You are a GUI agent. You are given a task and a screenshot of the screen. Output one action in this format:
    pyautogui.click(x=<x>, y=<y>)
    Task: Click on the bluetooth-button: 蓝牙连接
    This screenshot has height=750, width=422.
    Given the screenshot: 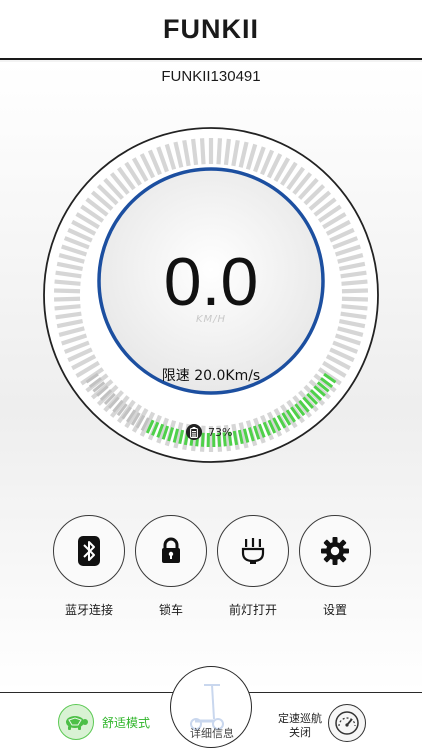 What is the action you would take?
    pyautogui.click(x=89, y=566)
    